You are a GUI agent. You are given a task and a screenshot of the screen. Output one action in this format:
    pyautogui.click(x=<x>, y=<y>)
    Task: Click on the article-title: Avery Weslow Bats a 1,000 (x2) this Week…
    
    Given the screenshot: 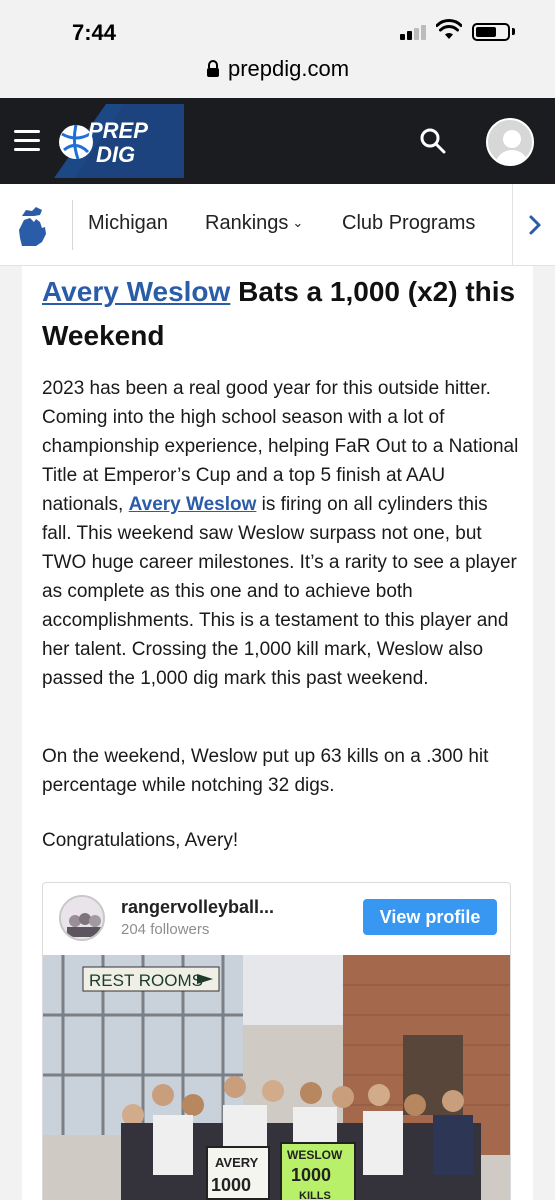 What is the action you would take?
    pyautogui.click(x=279, y=313)
    